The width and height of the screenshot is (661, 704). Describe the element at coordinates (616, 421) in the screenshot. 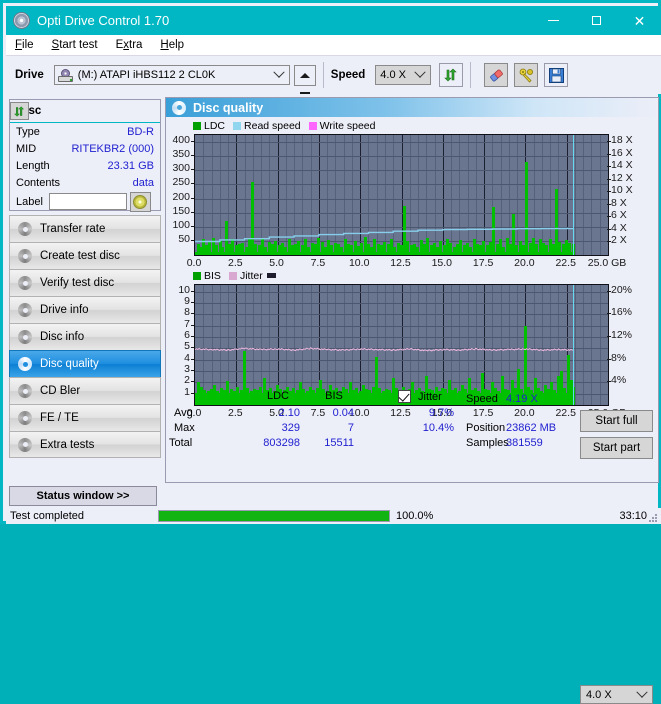

I see `start-full-button: Start full` at that location.